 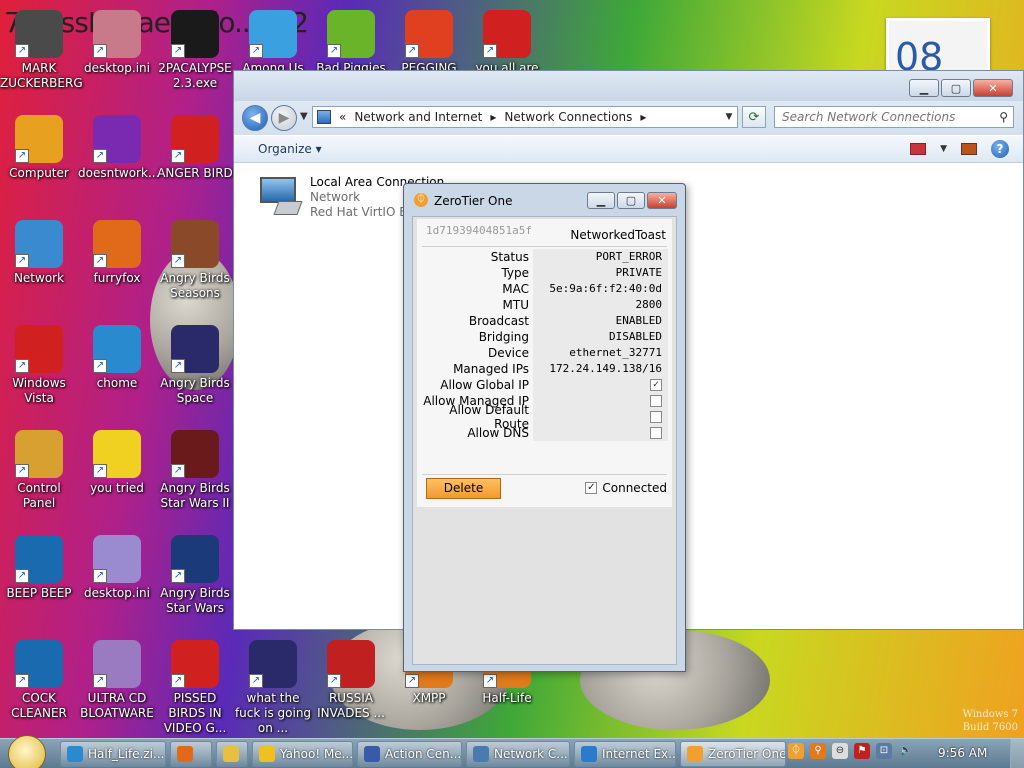 What do you see at coordinates (195, 148) in the screenshot?
I see `desktop-icon: ↗ ANGER BIRD` at bounding box center [195, 148].